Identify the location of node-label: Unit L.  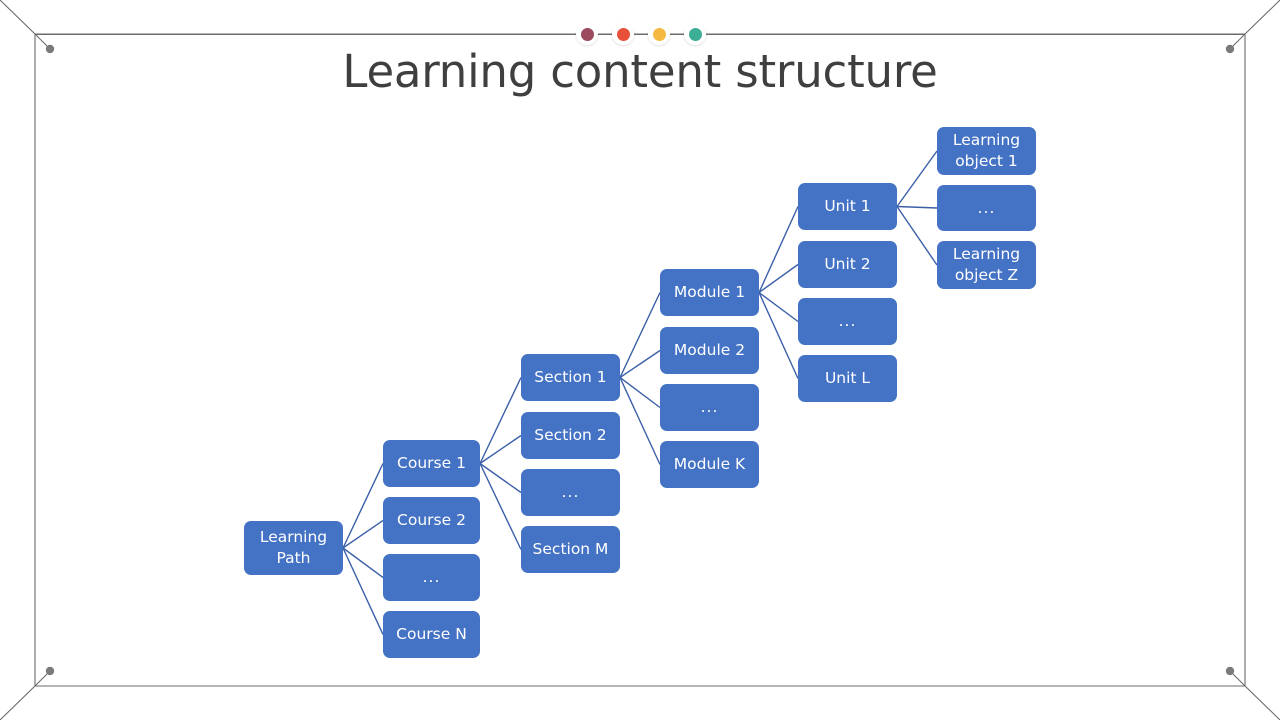
(847, 378).